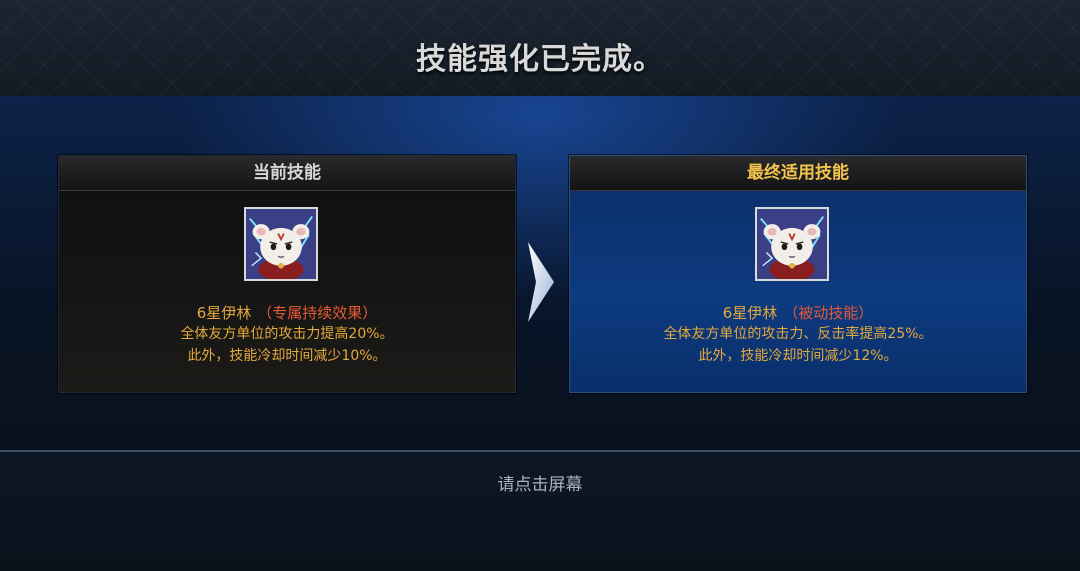  Describe the element at coordinates (540, 482) in the screenshot. I see `tap-screen-hint: 请点击屏幕` at that location.